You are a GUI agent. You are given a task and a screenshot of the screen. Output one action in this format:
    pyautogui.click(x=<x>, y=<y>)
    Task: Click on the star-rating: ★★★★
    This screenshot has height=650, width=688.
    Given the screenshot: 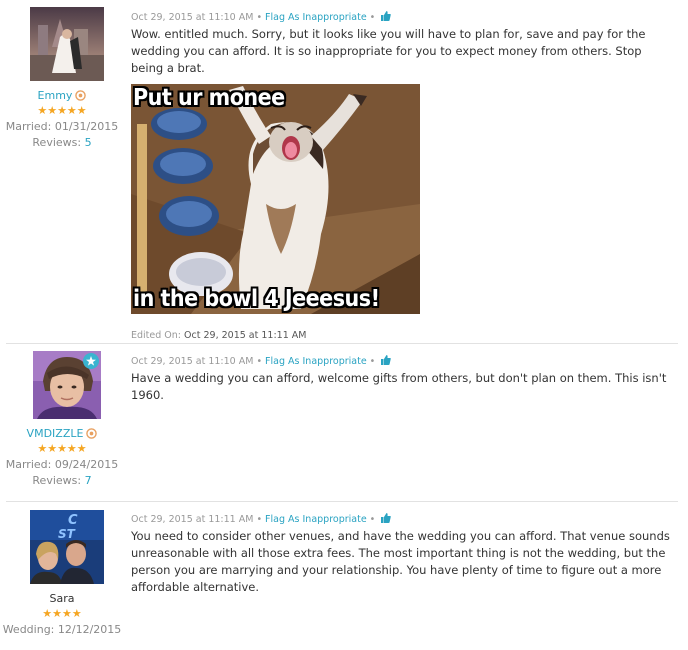 What is the action you would take?
    pyautogui.click(x=62, y=613)
    